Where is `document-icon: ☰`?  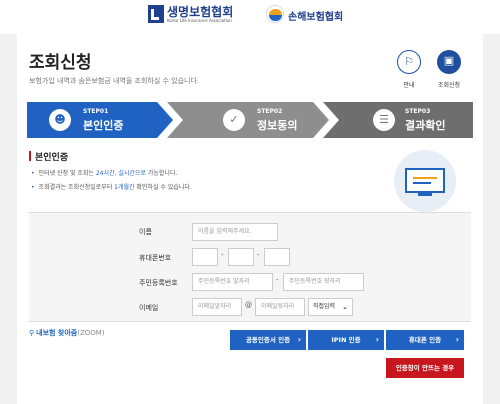
document-icon: ☰ is located at coordinates (384, 120).